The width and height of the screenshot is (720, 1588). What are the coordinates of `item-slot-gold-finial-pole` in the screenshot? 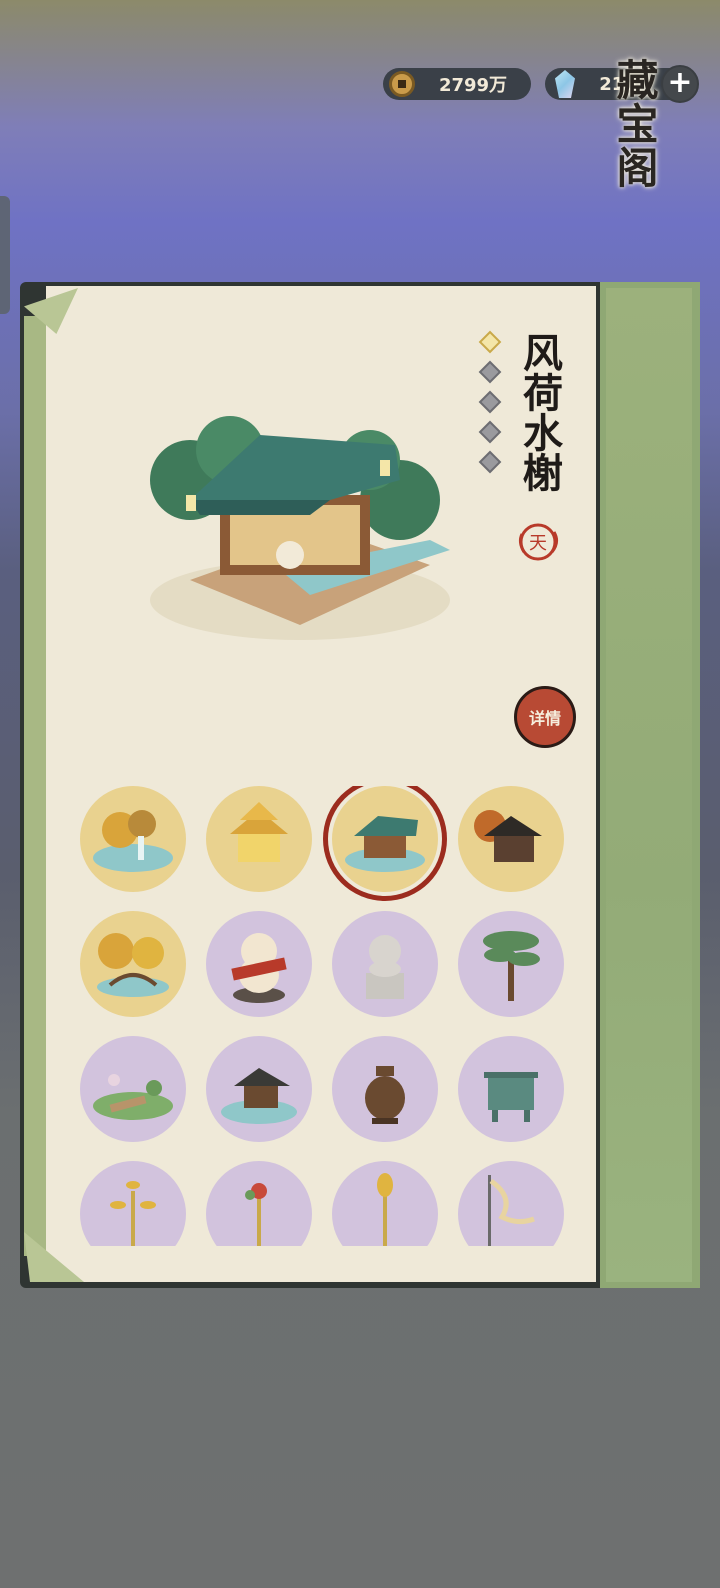 It's located at (385, 1203).